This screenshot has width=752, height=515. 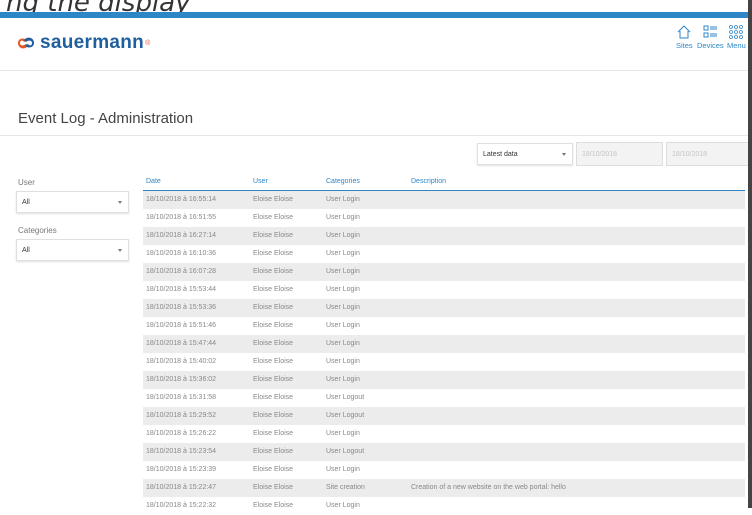 I want to click on nav-devices-label: Devices, so click(x=710, y=45).